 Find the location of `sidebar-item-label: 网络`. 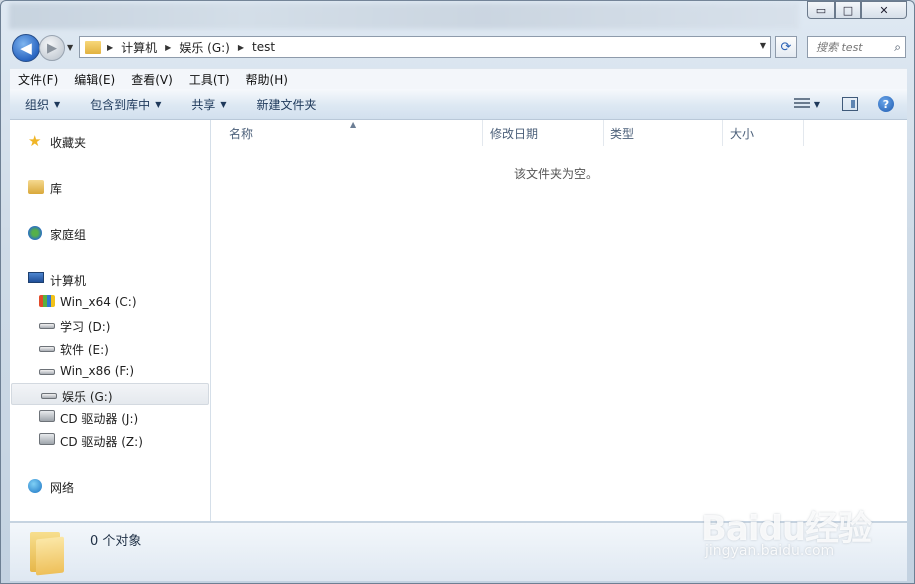

sidebar-item-label: 网络 is located at coordinates (62, 488).